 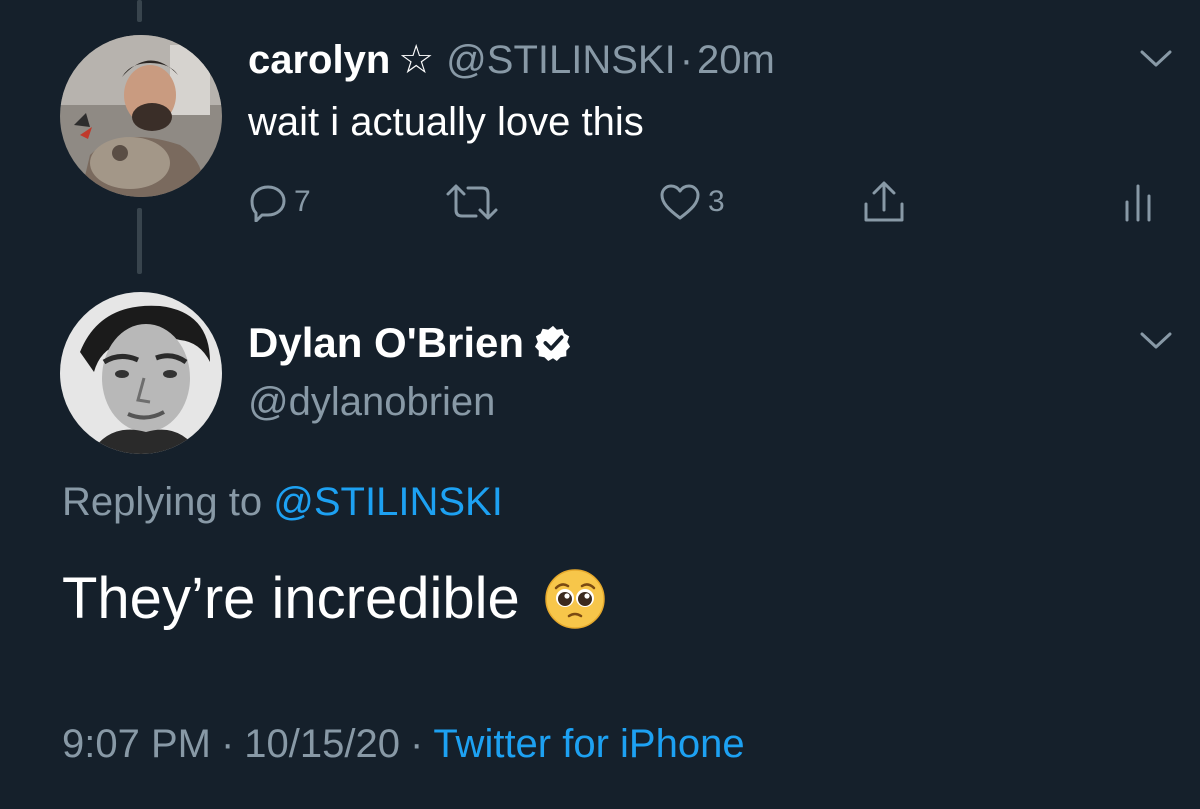 I want to click on tweet-text: They’re incredible, so click(x=334, y=599).